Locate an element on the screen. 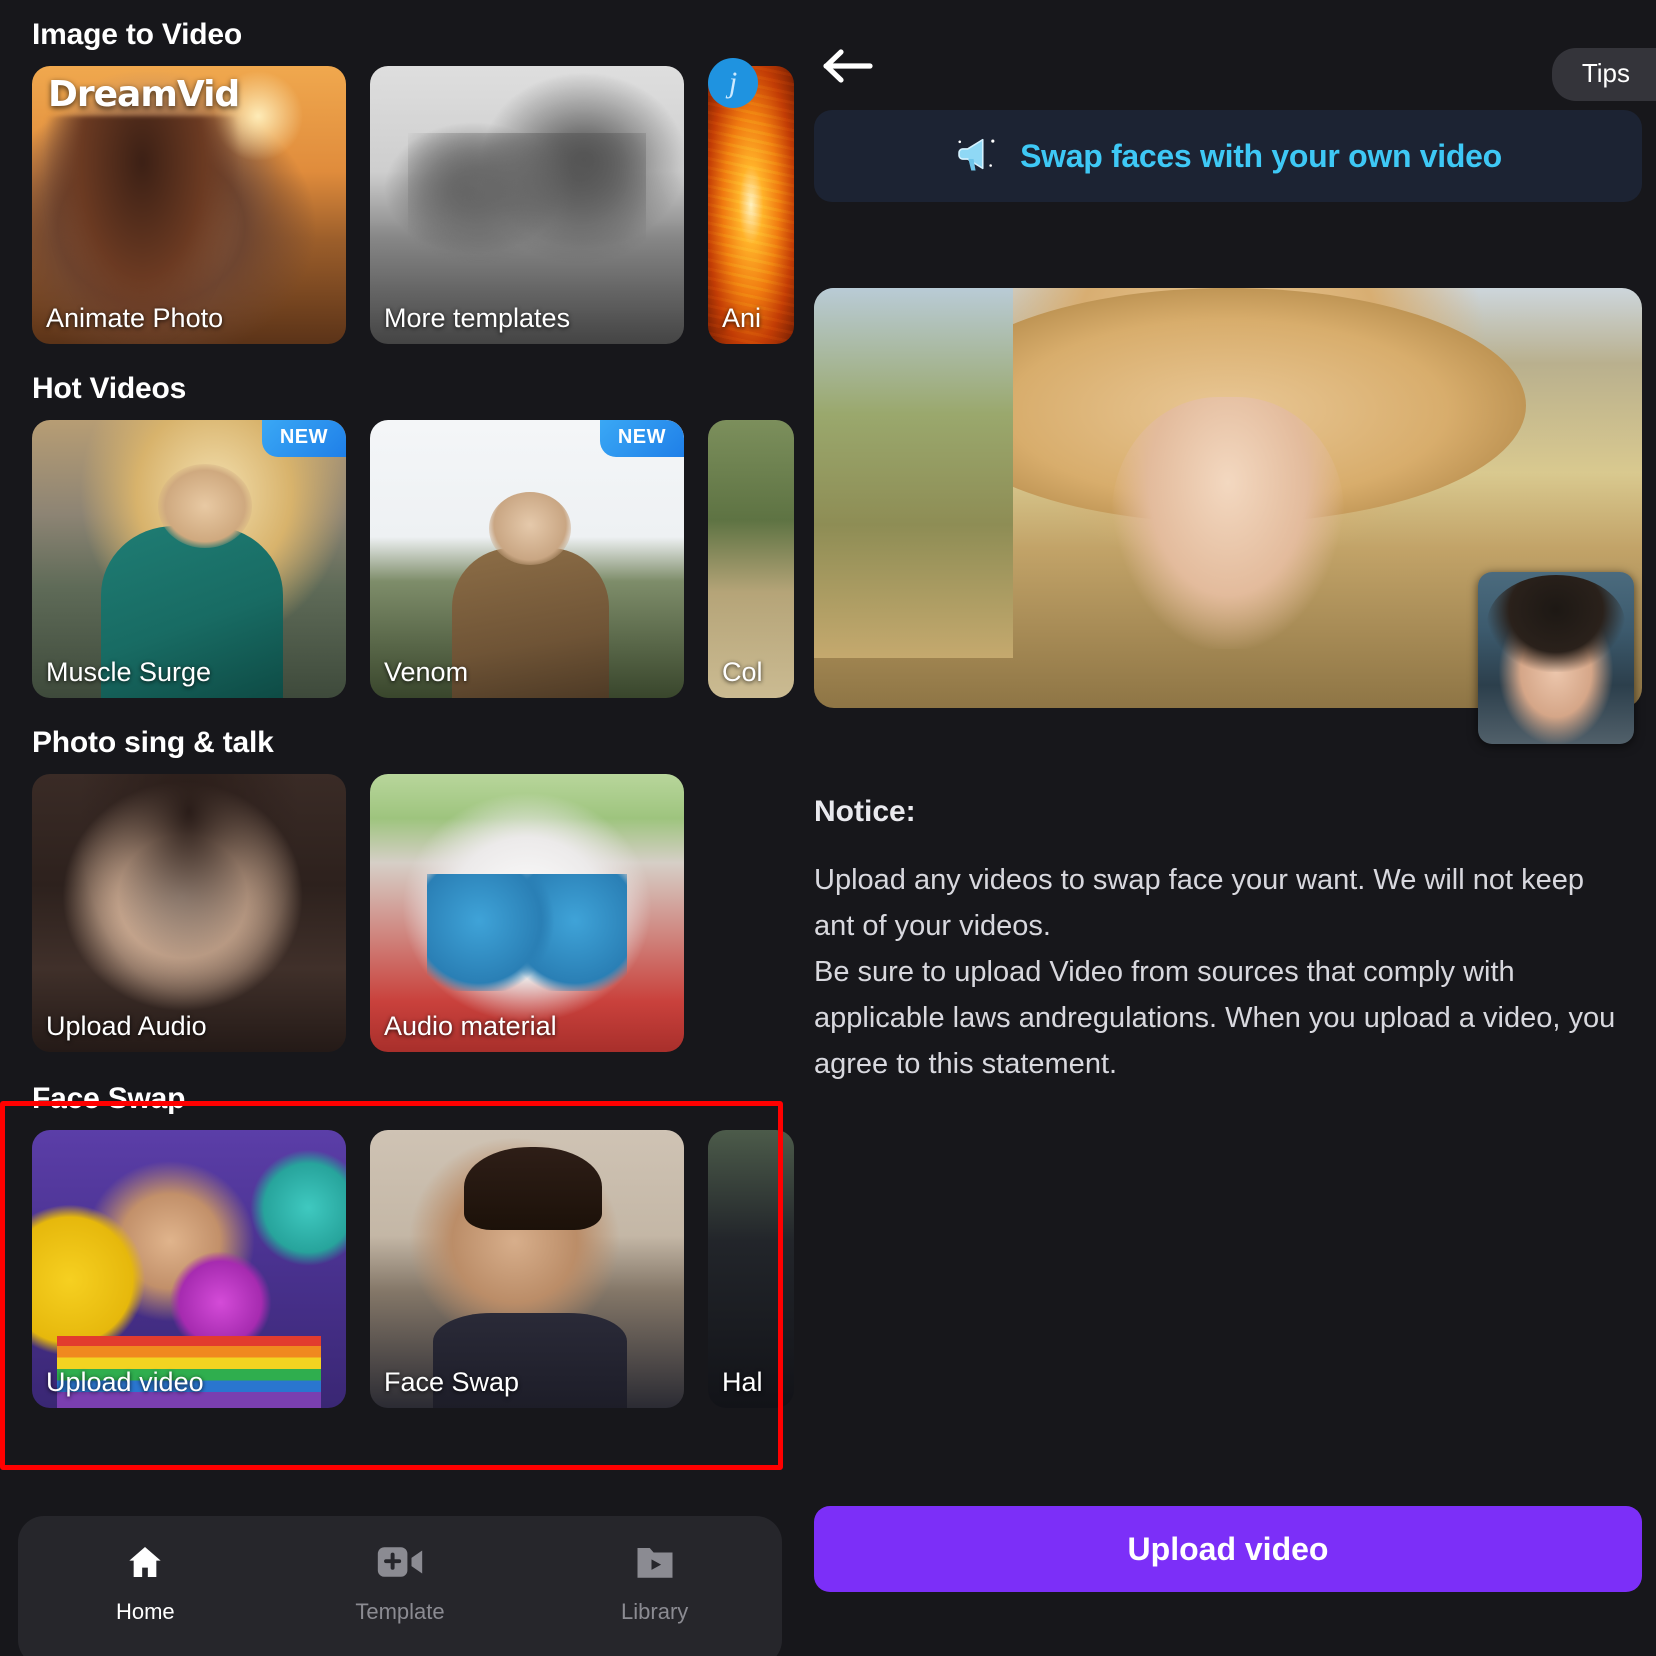  nav-item-library: Library is located at coordinates (654, 1583).